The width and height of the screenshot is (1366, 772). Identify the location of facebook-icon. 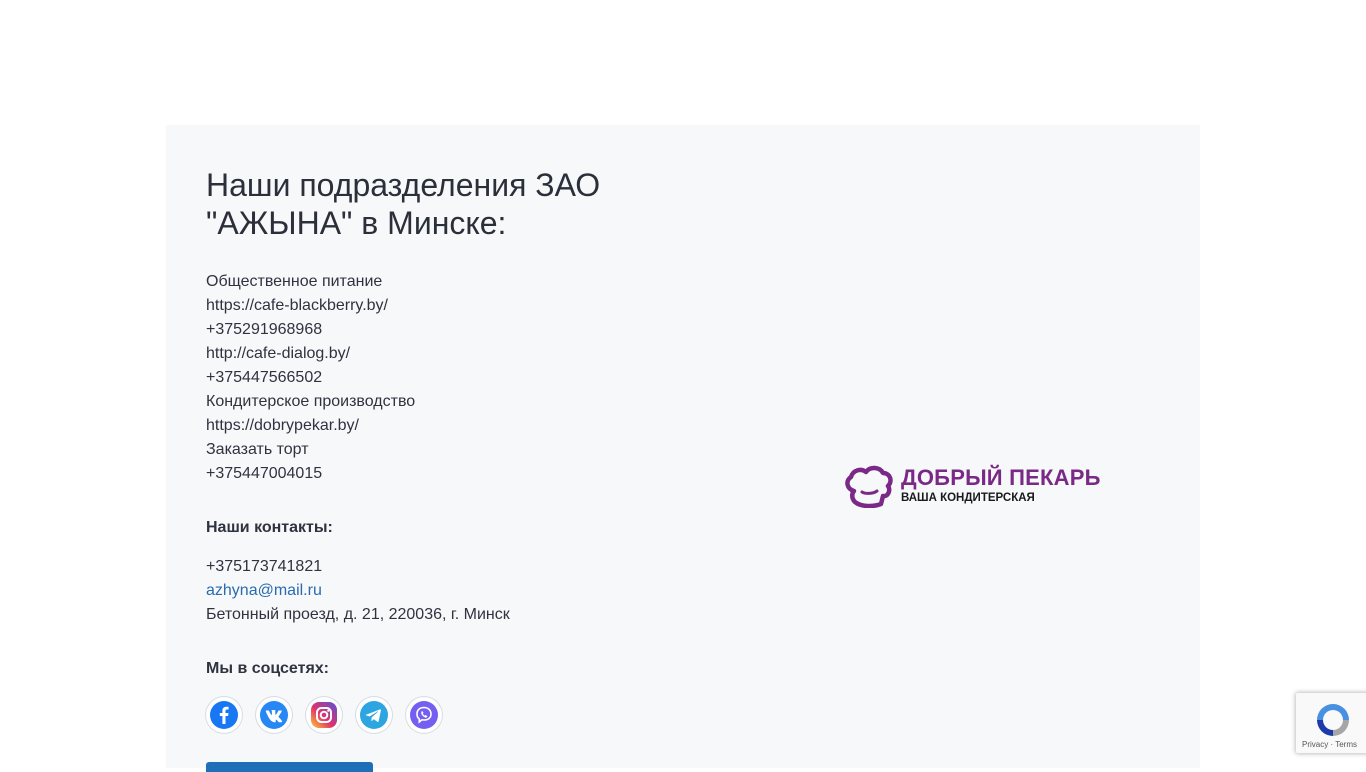
(224, 715).